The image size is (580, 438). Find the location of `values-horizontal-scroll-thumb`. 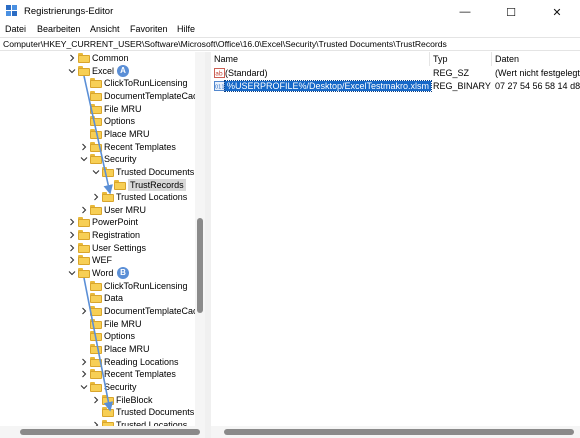

values-horizontal-scroll-thumb is located at coordinates (399, 432).